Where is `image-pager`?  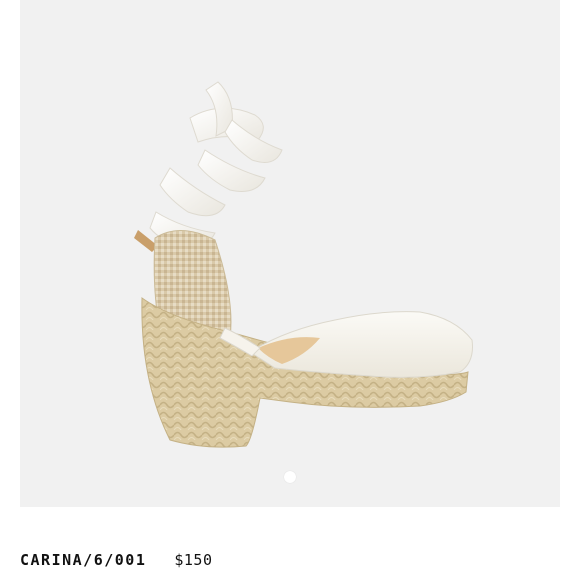
image-pager is located at coordinates (290, 477).